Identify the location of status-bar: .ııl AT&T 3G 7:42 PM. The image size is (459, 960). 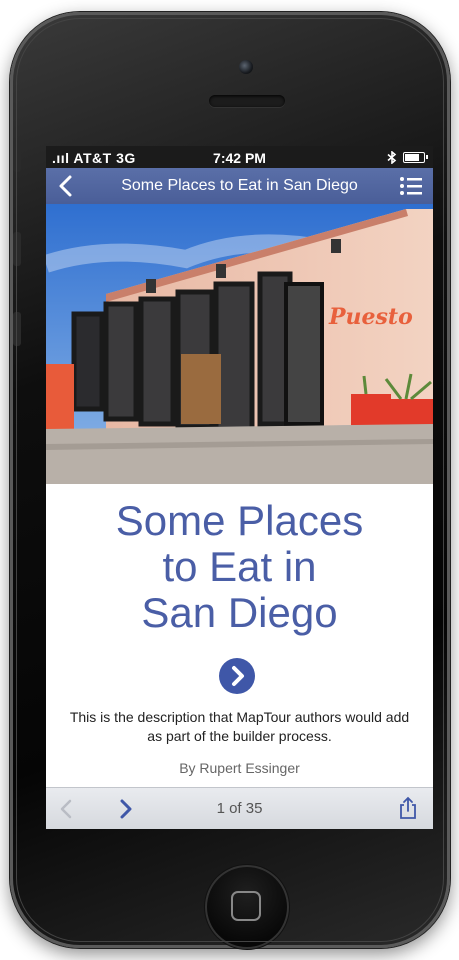
(239, 157).